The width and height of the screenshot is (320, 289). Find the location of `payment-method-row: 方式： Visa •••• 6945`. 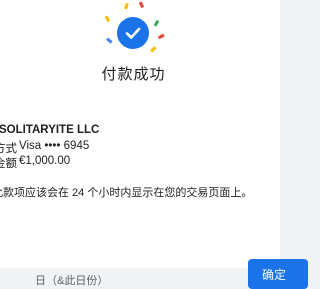

payment-method-row: 方式： Visa •••• 6945 is located at coordinates (44, 148).